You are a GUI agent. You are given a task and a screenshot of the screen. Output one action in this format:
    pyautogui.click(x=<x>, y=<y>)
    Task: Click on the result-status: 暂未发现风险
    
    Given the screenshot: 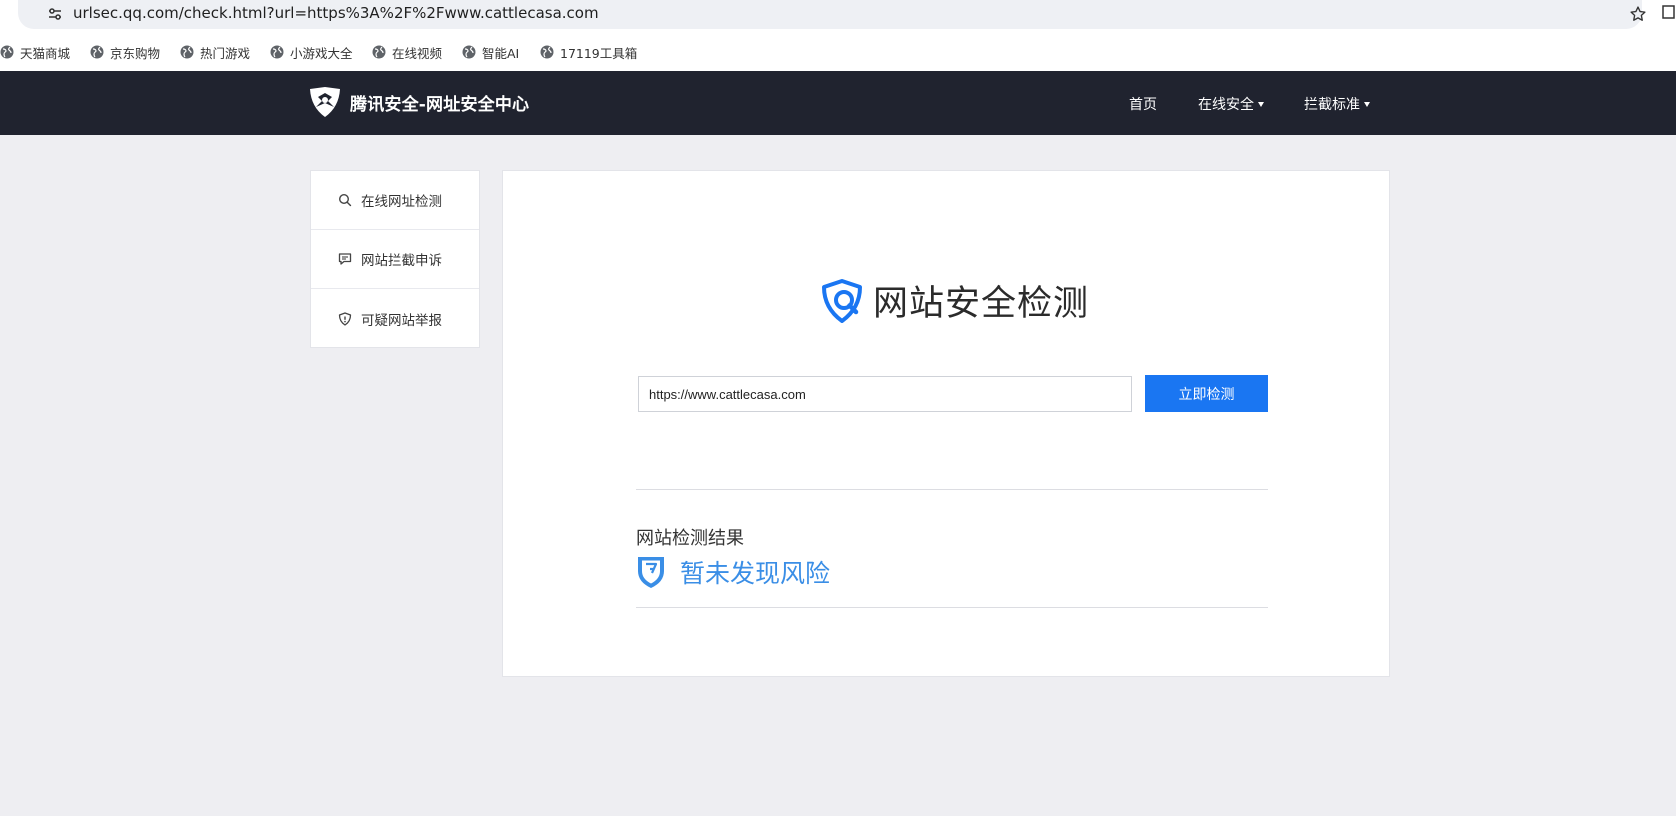 What is the action you would take?
    pyautogui.click(x=733, y=572)
    